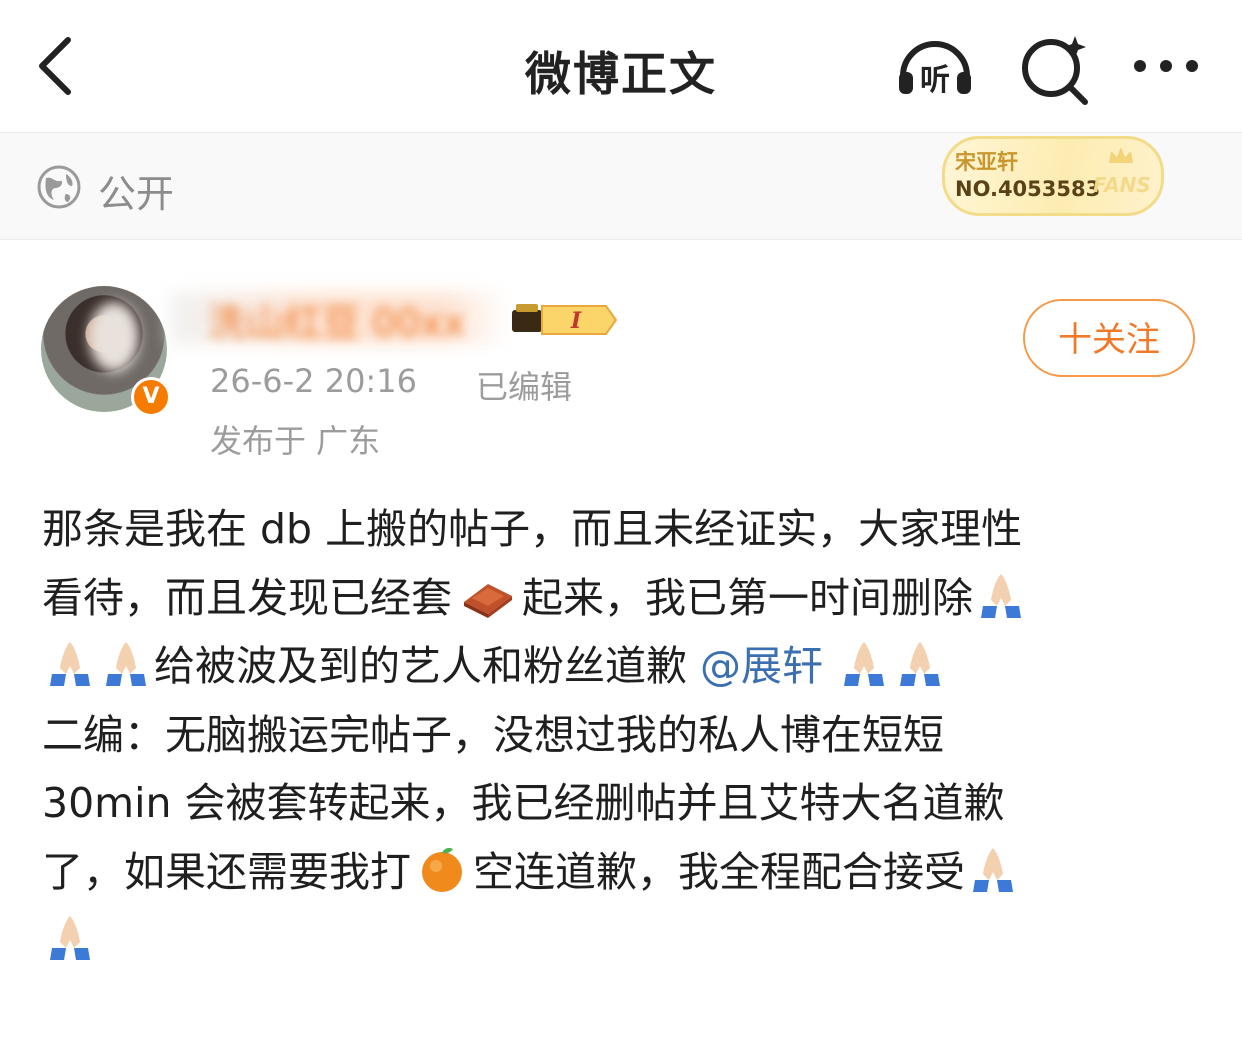  I want to click on verified-badge: V, so click(151, 397).